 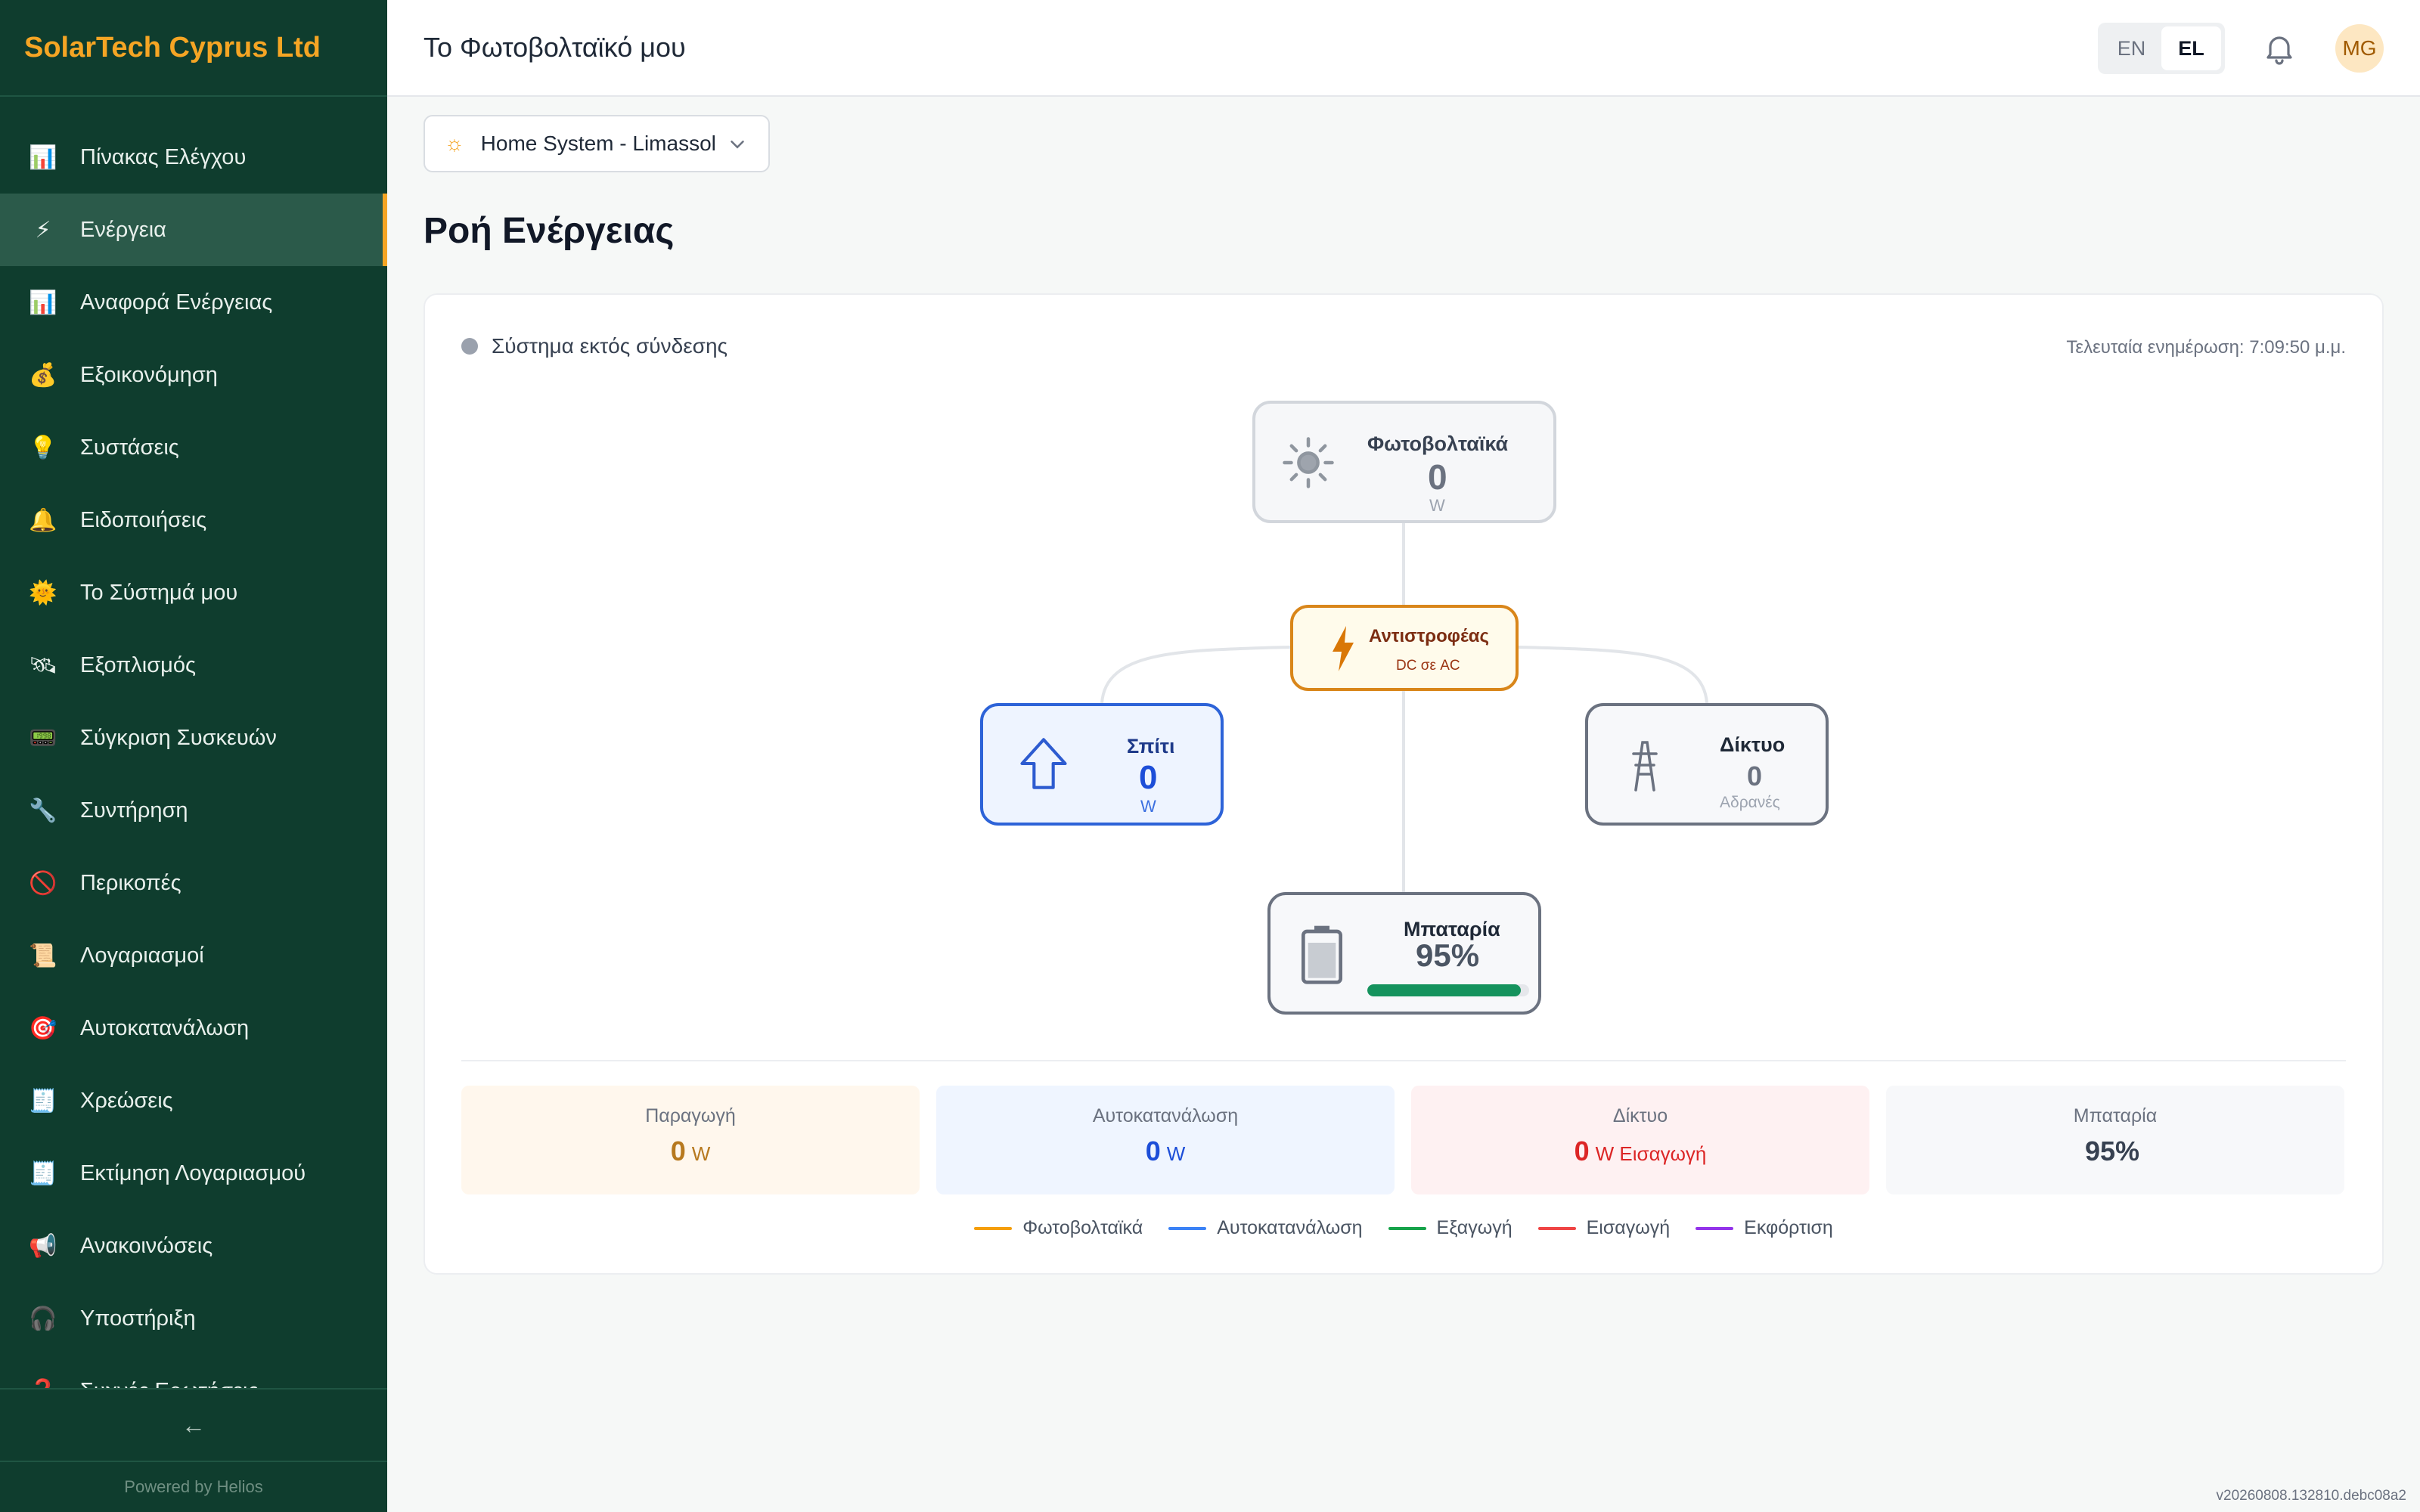 What do you see at coordinates (1651, 1153) in the screenshot?
I see `stat-unit: W Εισαγωγή` at bounding box center [1651, 1153].